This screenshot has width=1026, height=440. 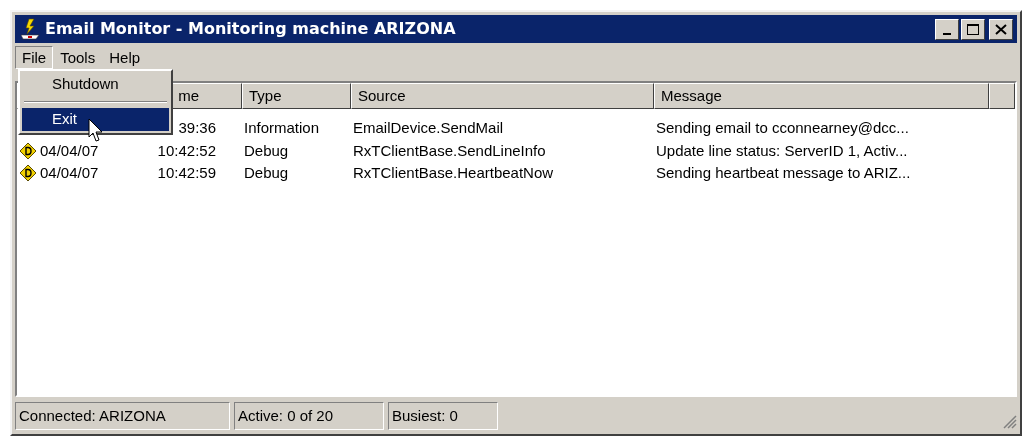 I want to click on source-cell: RxTClientBase.HeartbeatNow, so click(x=453, y=172).